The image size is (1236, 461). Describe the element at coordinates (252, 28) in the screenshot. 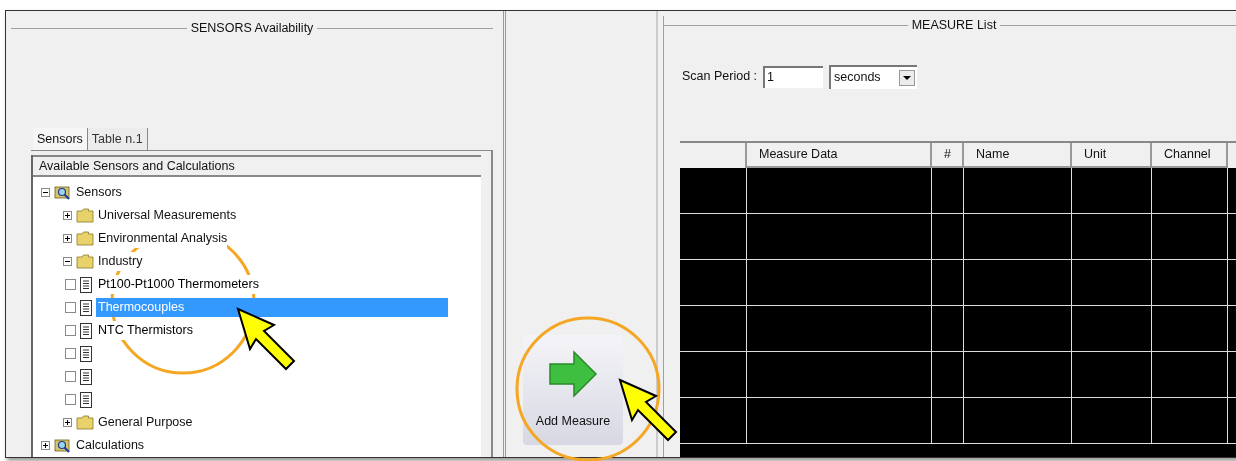

I see `group-title: SENSORS Availability` at that location.